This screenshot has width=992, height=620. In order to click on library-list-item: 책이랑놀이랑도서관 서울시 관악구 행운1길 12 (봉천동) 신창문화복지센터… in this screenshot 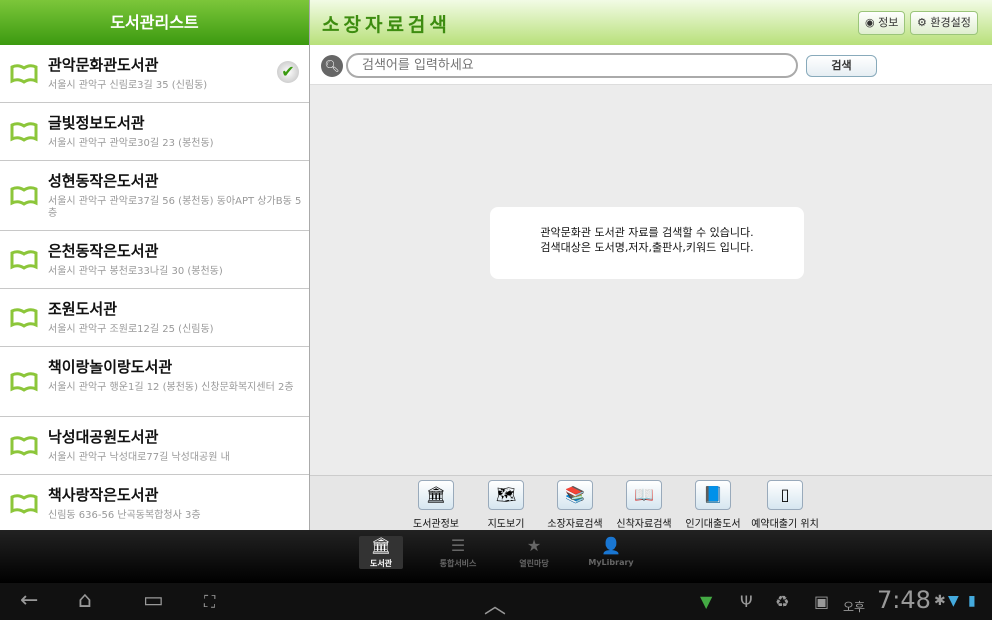, I will do `click(154, 382)`.